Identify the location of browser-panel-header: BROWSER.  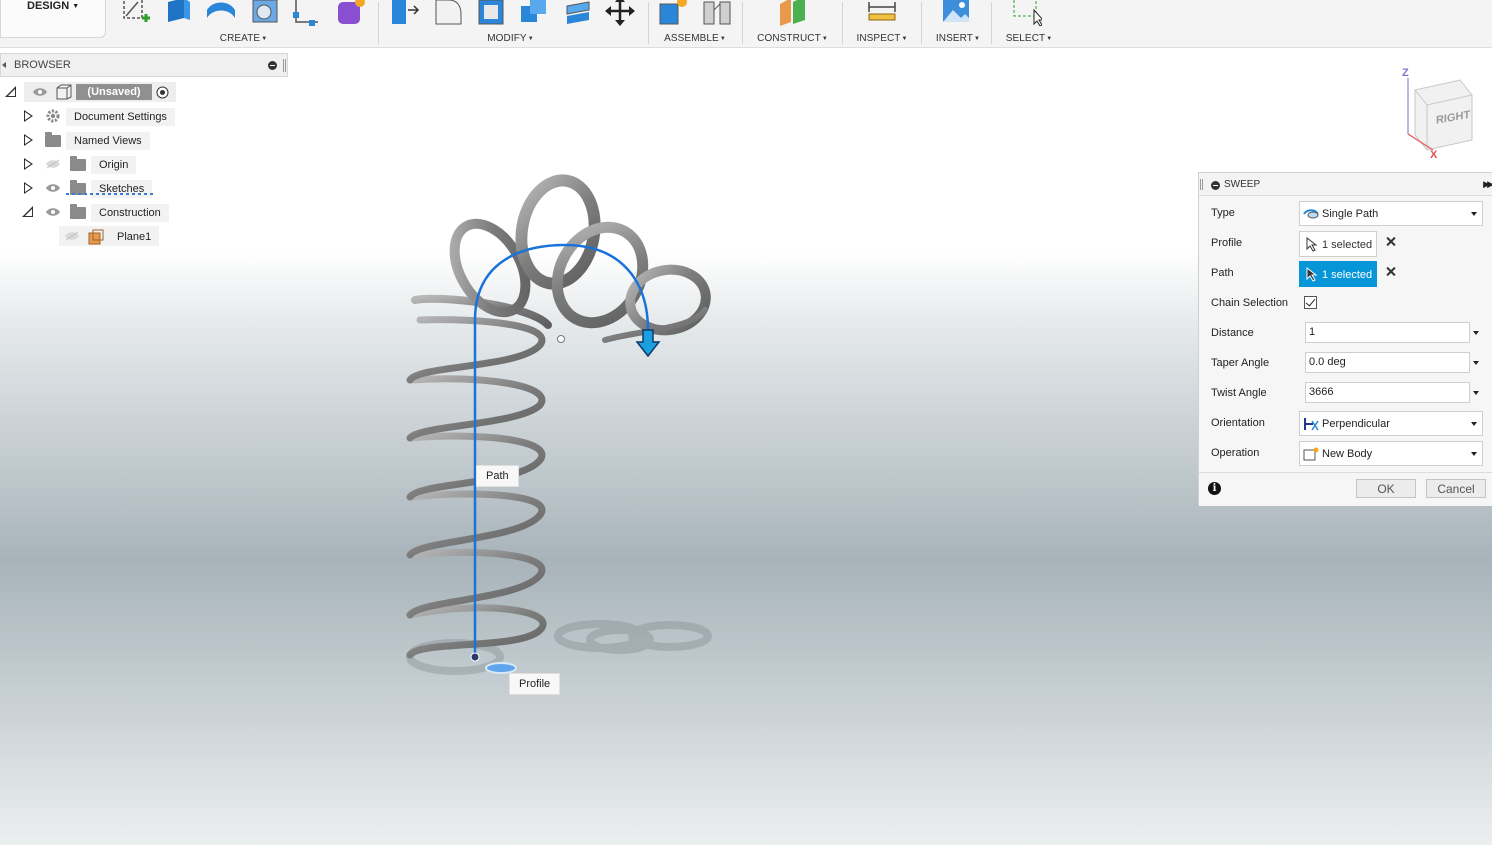
(144, 65).